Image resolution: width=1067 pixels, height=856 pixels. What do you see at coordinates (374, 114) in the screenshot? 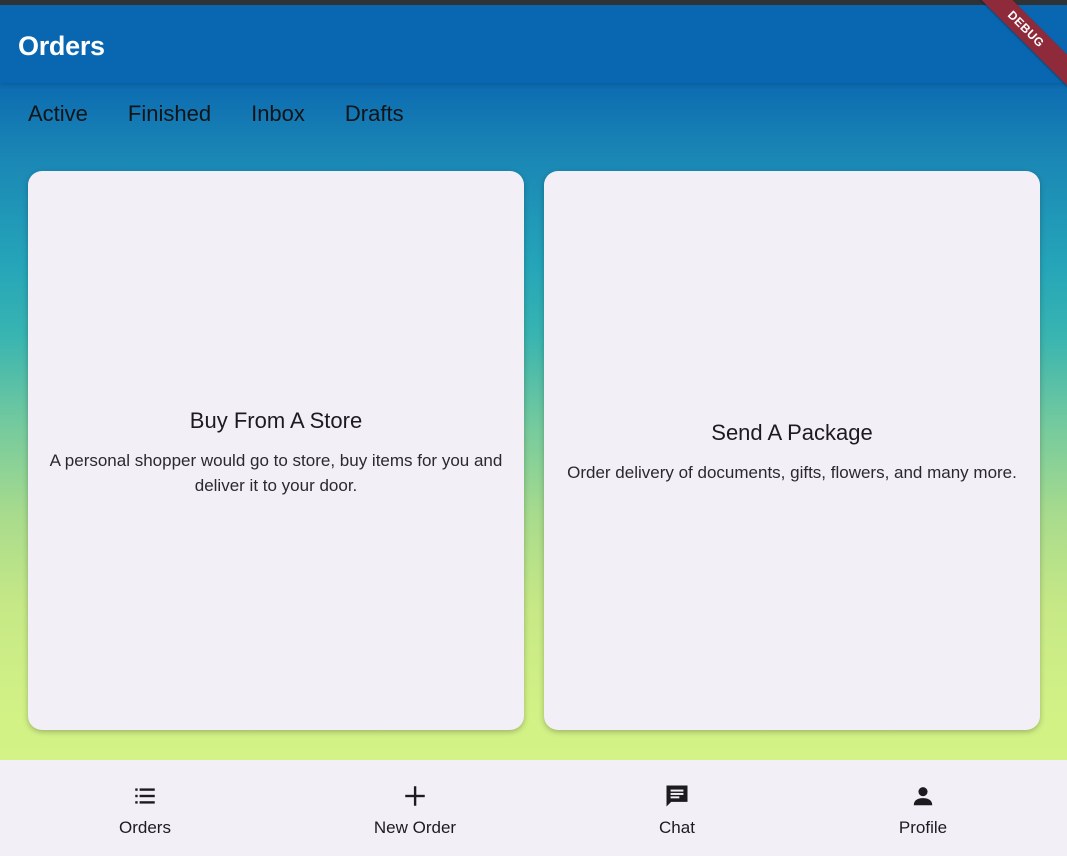
I see `tab-drafts: Drafts` at bounding box center [374, 114].